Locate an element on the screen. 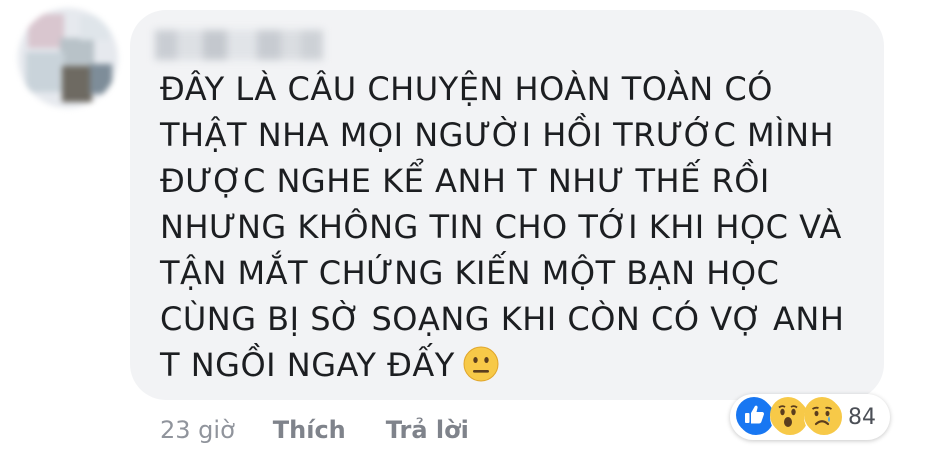 Image resolution: width=930 pixels, height=459 pixels. commenter-name is located at coordinates (240, 45).